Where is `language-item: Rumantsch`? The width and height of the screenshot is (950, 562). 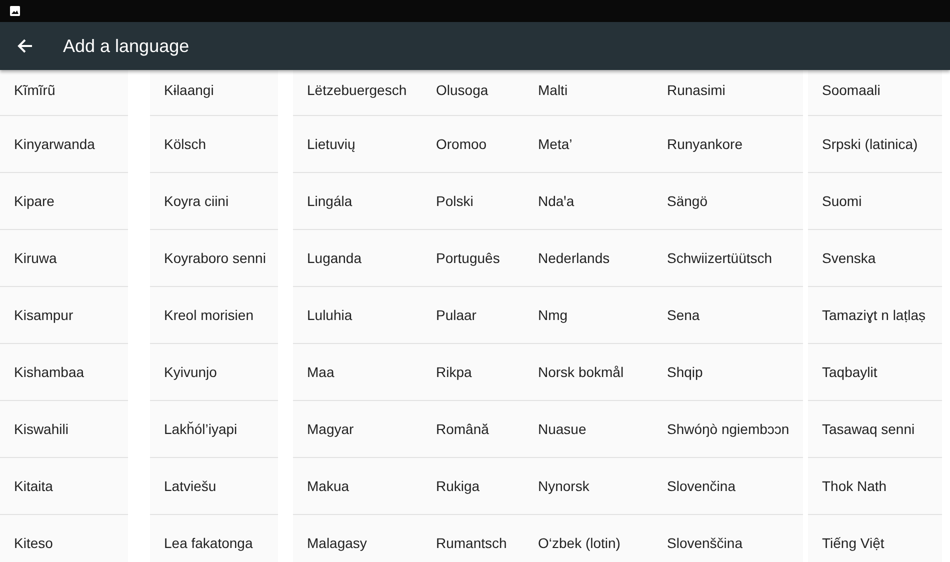 language-item: Rumantsch is located at coordinates (473, 538).